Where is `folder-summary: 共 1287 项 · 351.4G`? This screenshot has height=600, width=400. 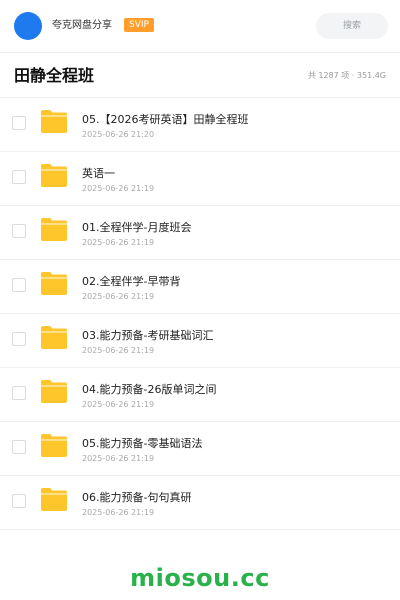 folder-summary: 共 1287 项 · 351.4G is located at coordinates (346, 75).